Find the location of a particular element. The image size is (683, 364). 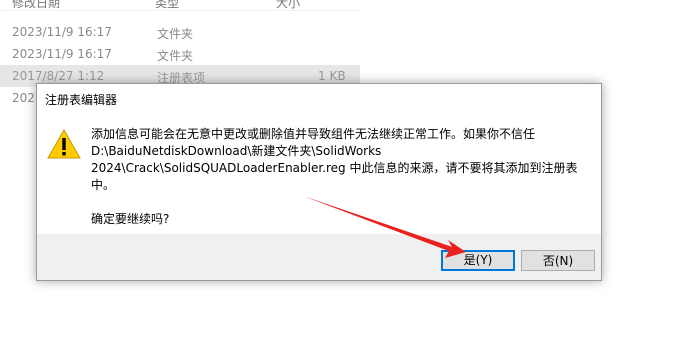

confirm-question: 确定要继续吗? is located at coordinates (130, 219).